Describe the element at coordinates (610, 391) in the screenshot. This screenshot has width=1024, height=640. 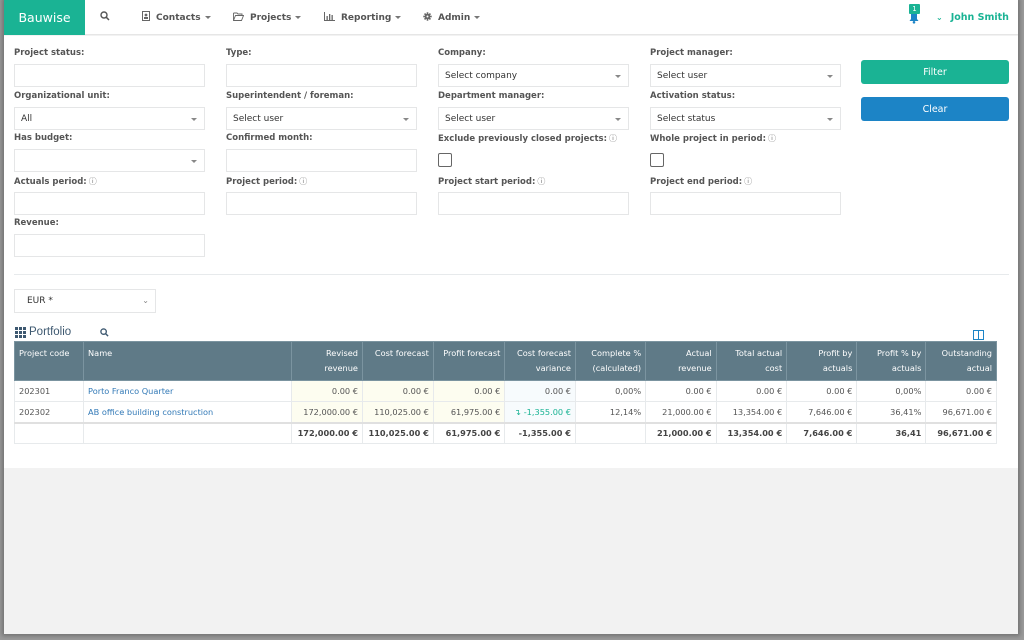
I see `cell-complete-pct: 0,00%` at that location.